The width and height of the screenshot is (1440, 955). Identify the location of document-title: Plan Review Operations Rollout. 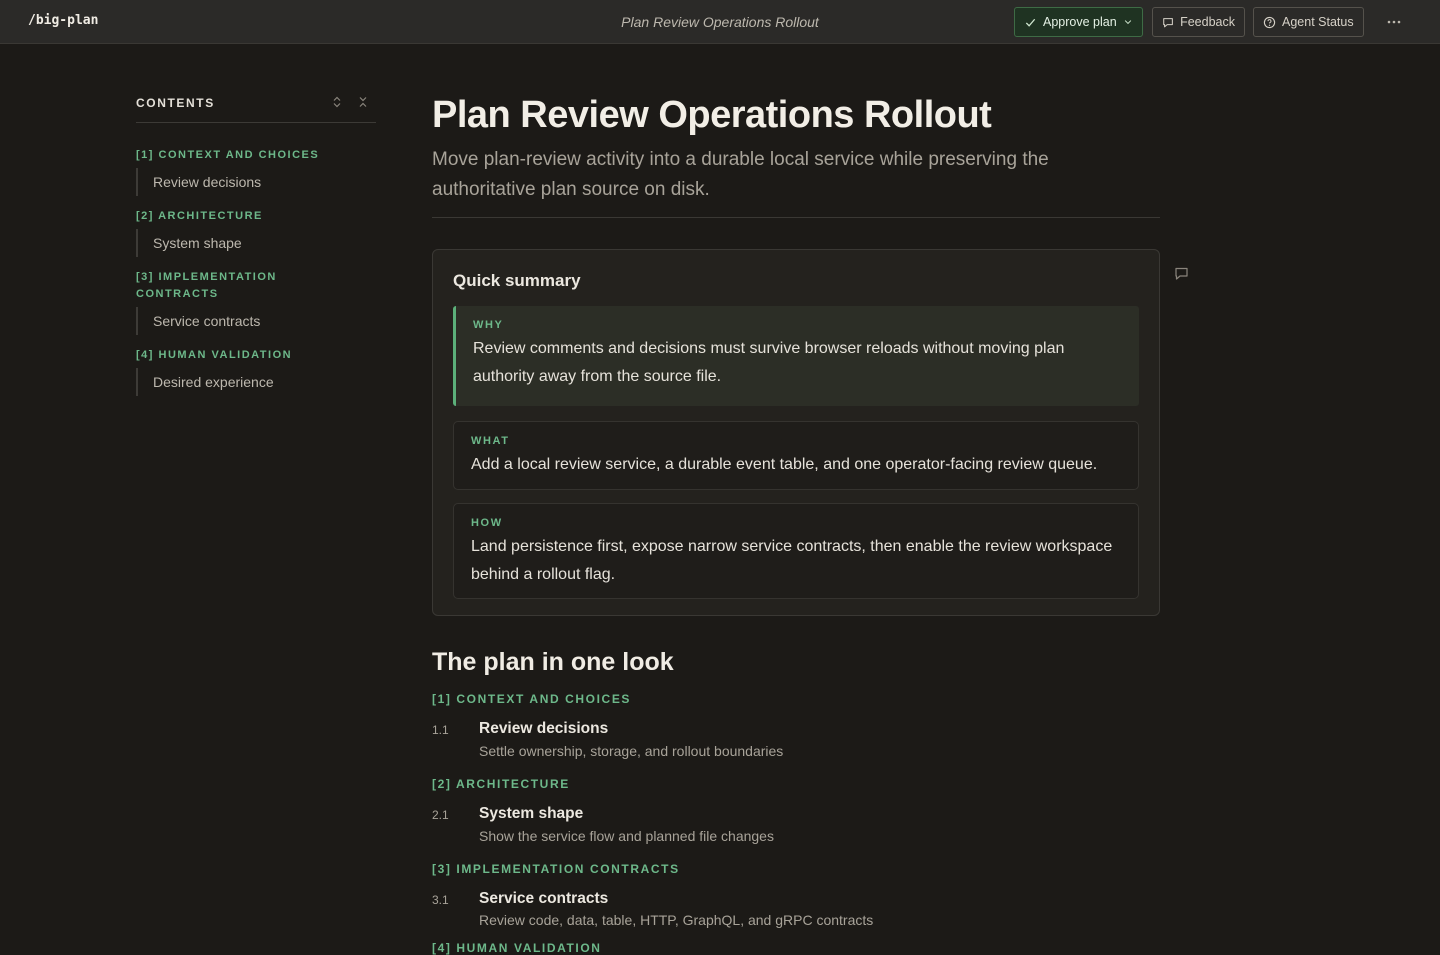
(720, 22).